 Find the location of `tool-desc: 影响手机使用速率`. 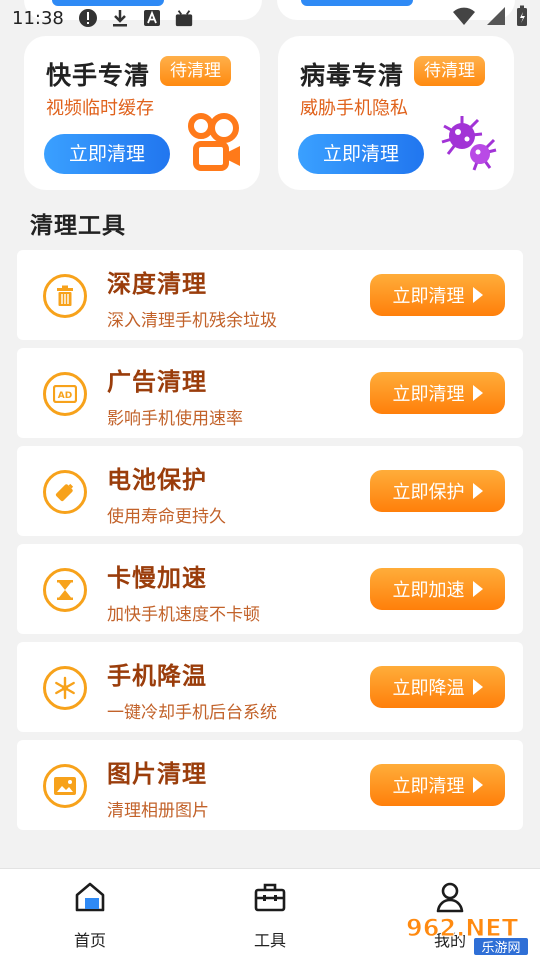

tool-desc: 影响手机使用速率 is located at coordinates (175, 419).